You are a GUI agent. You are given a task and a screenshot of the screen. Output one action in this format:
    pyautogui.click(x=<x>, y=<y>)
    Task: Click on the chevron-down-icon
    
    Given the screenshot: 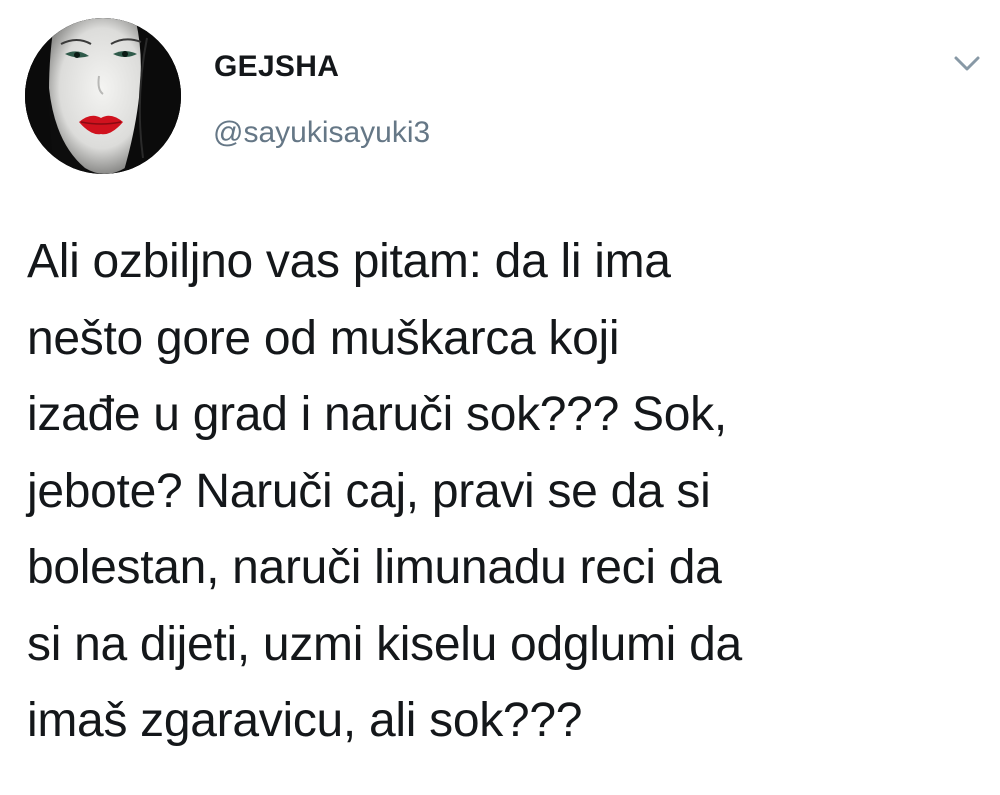 What is the action you would take?
    pyautogui.click(x=967, y=63)
    